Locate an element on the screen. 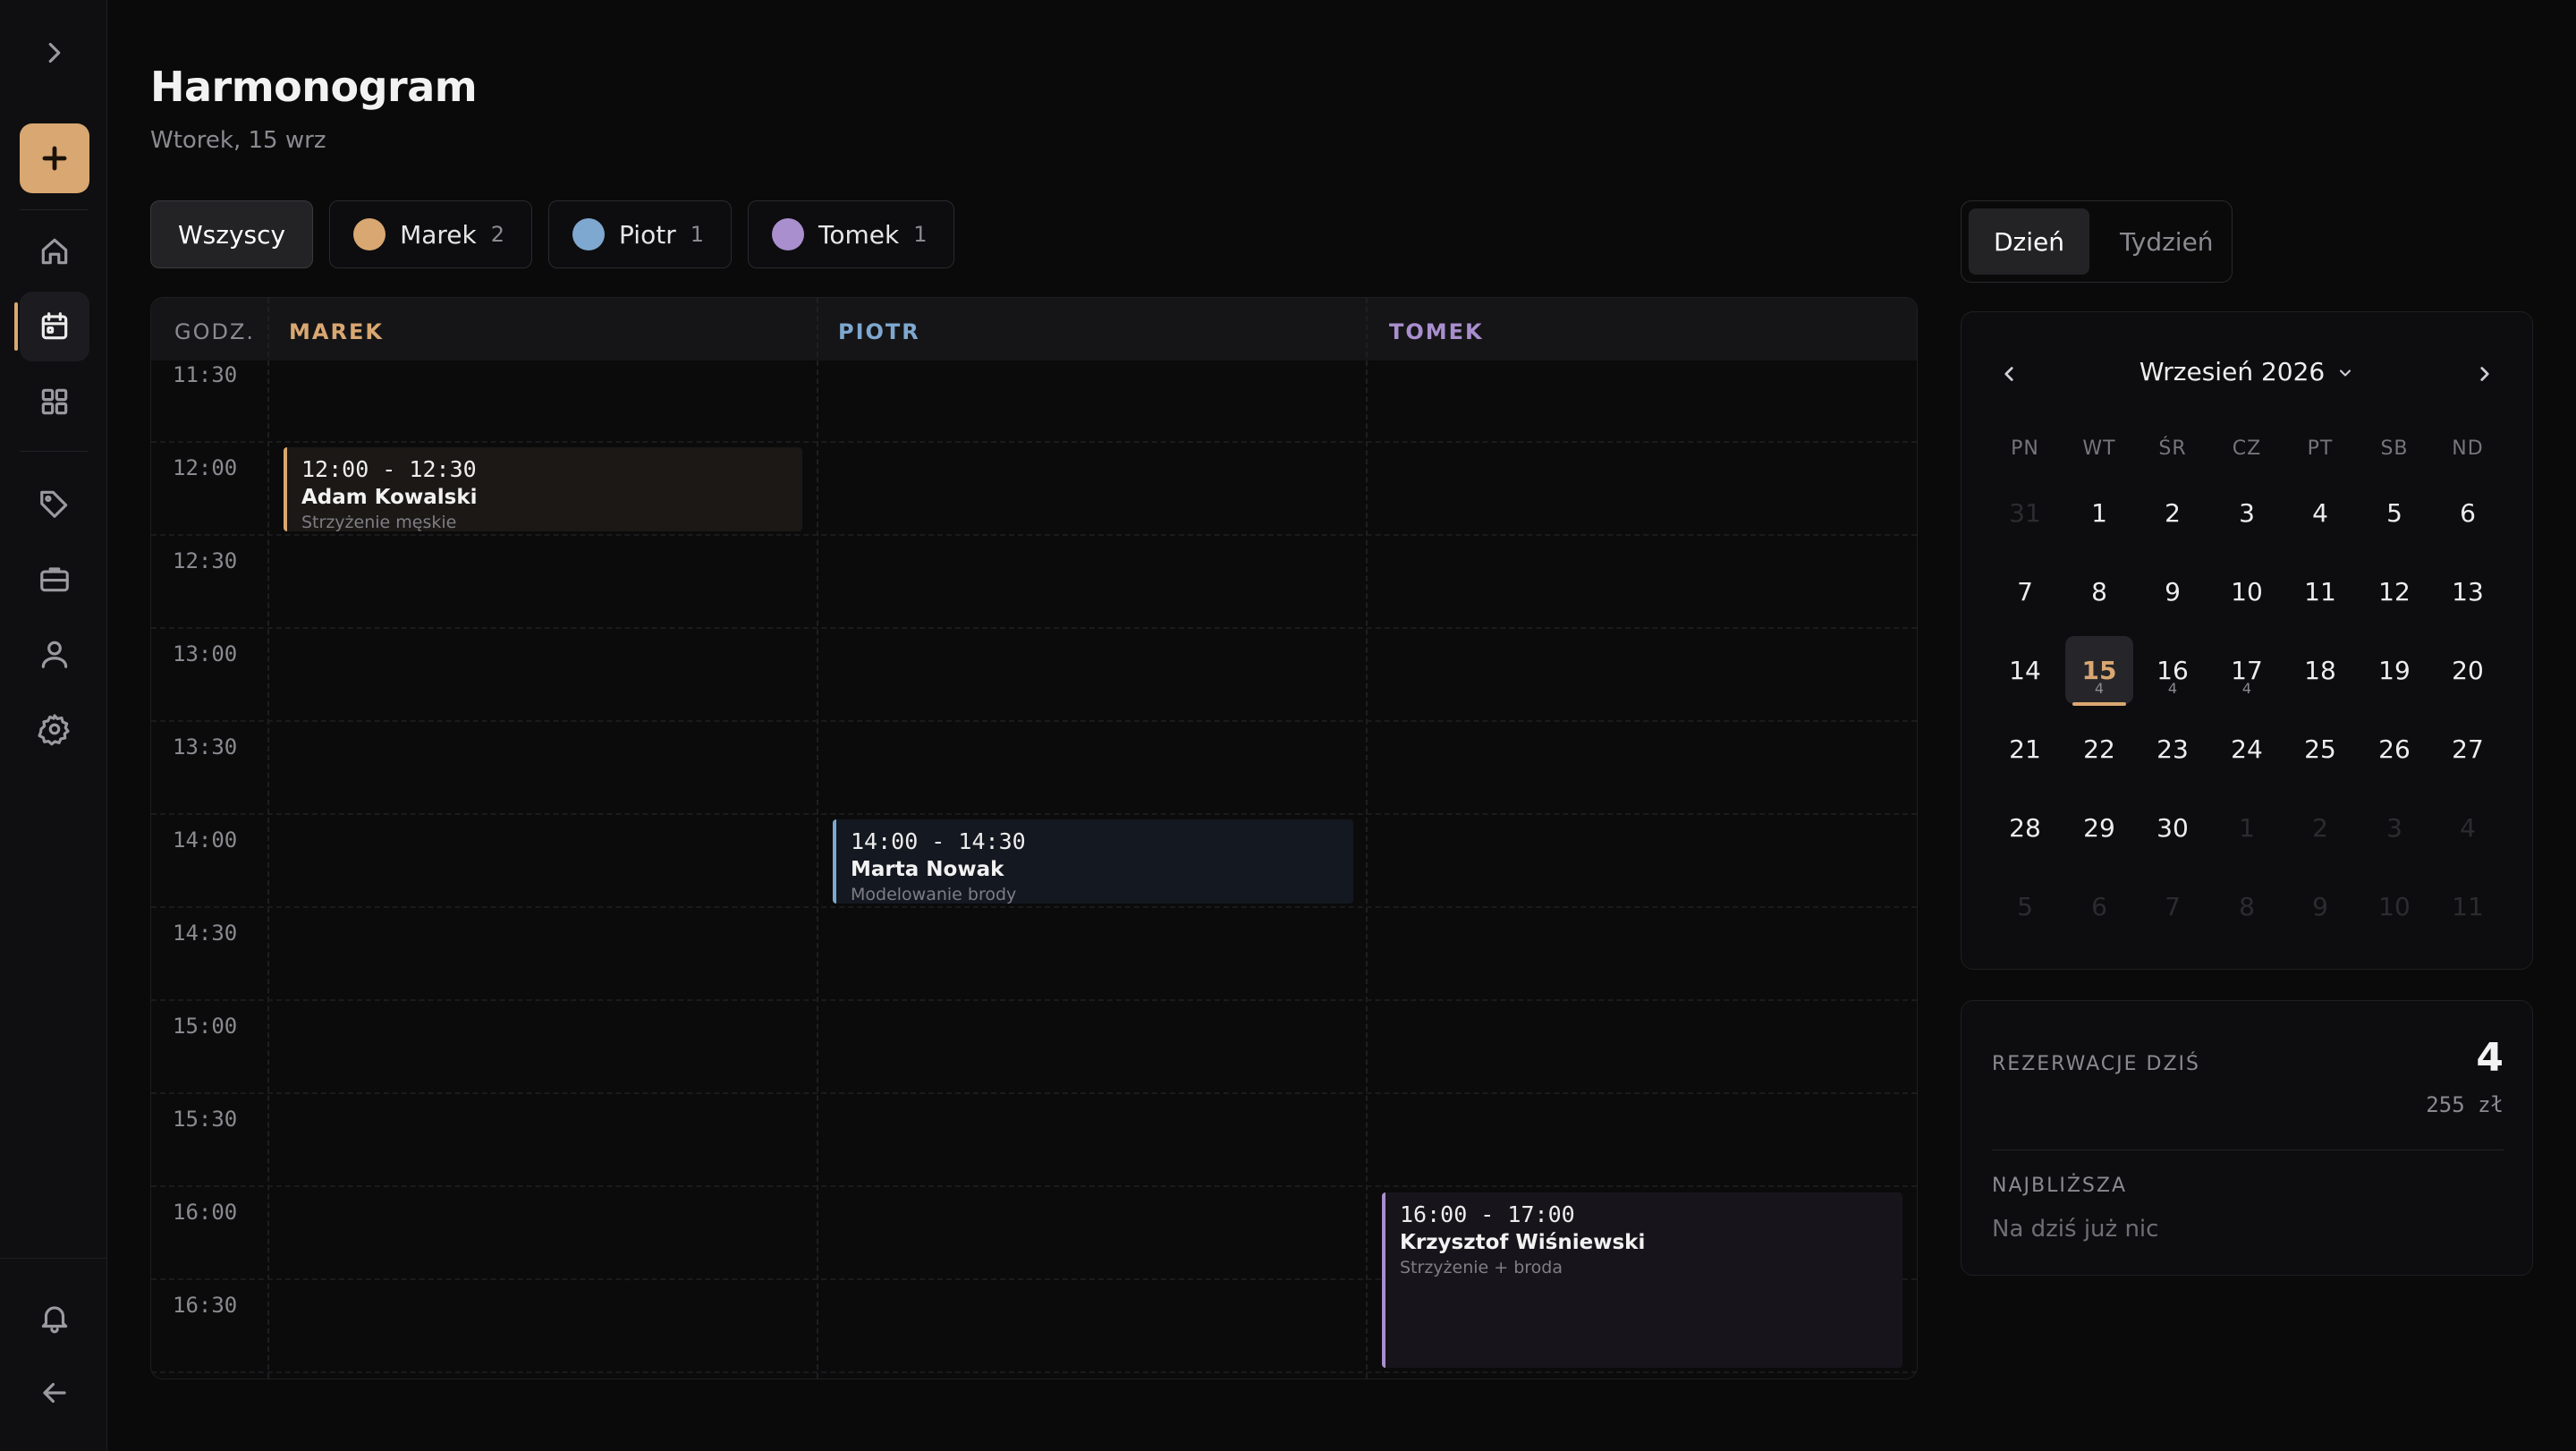 The height and width of the screenshot is (1451, 2576). calendar-day: 14 is located at coordinates (2025, 670).